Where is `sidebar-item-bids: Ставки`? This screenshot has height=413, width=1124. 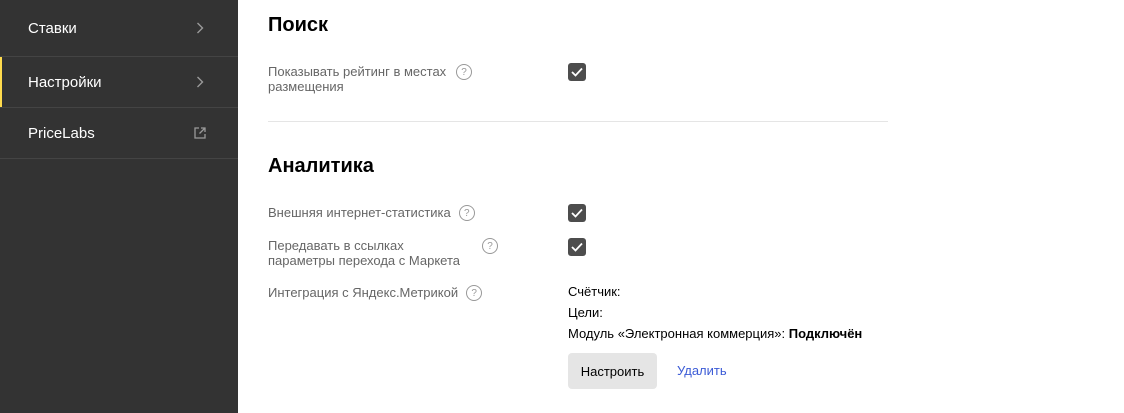
sidebar-item-bids: Ставки is located at coordinates (119, 28).